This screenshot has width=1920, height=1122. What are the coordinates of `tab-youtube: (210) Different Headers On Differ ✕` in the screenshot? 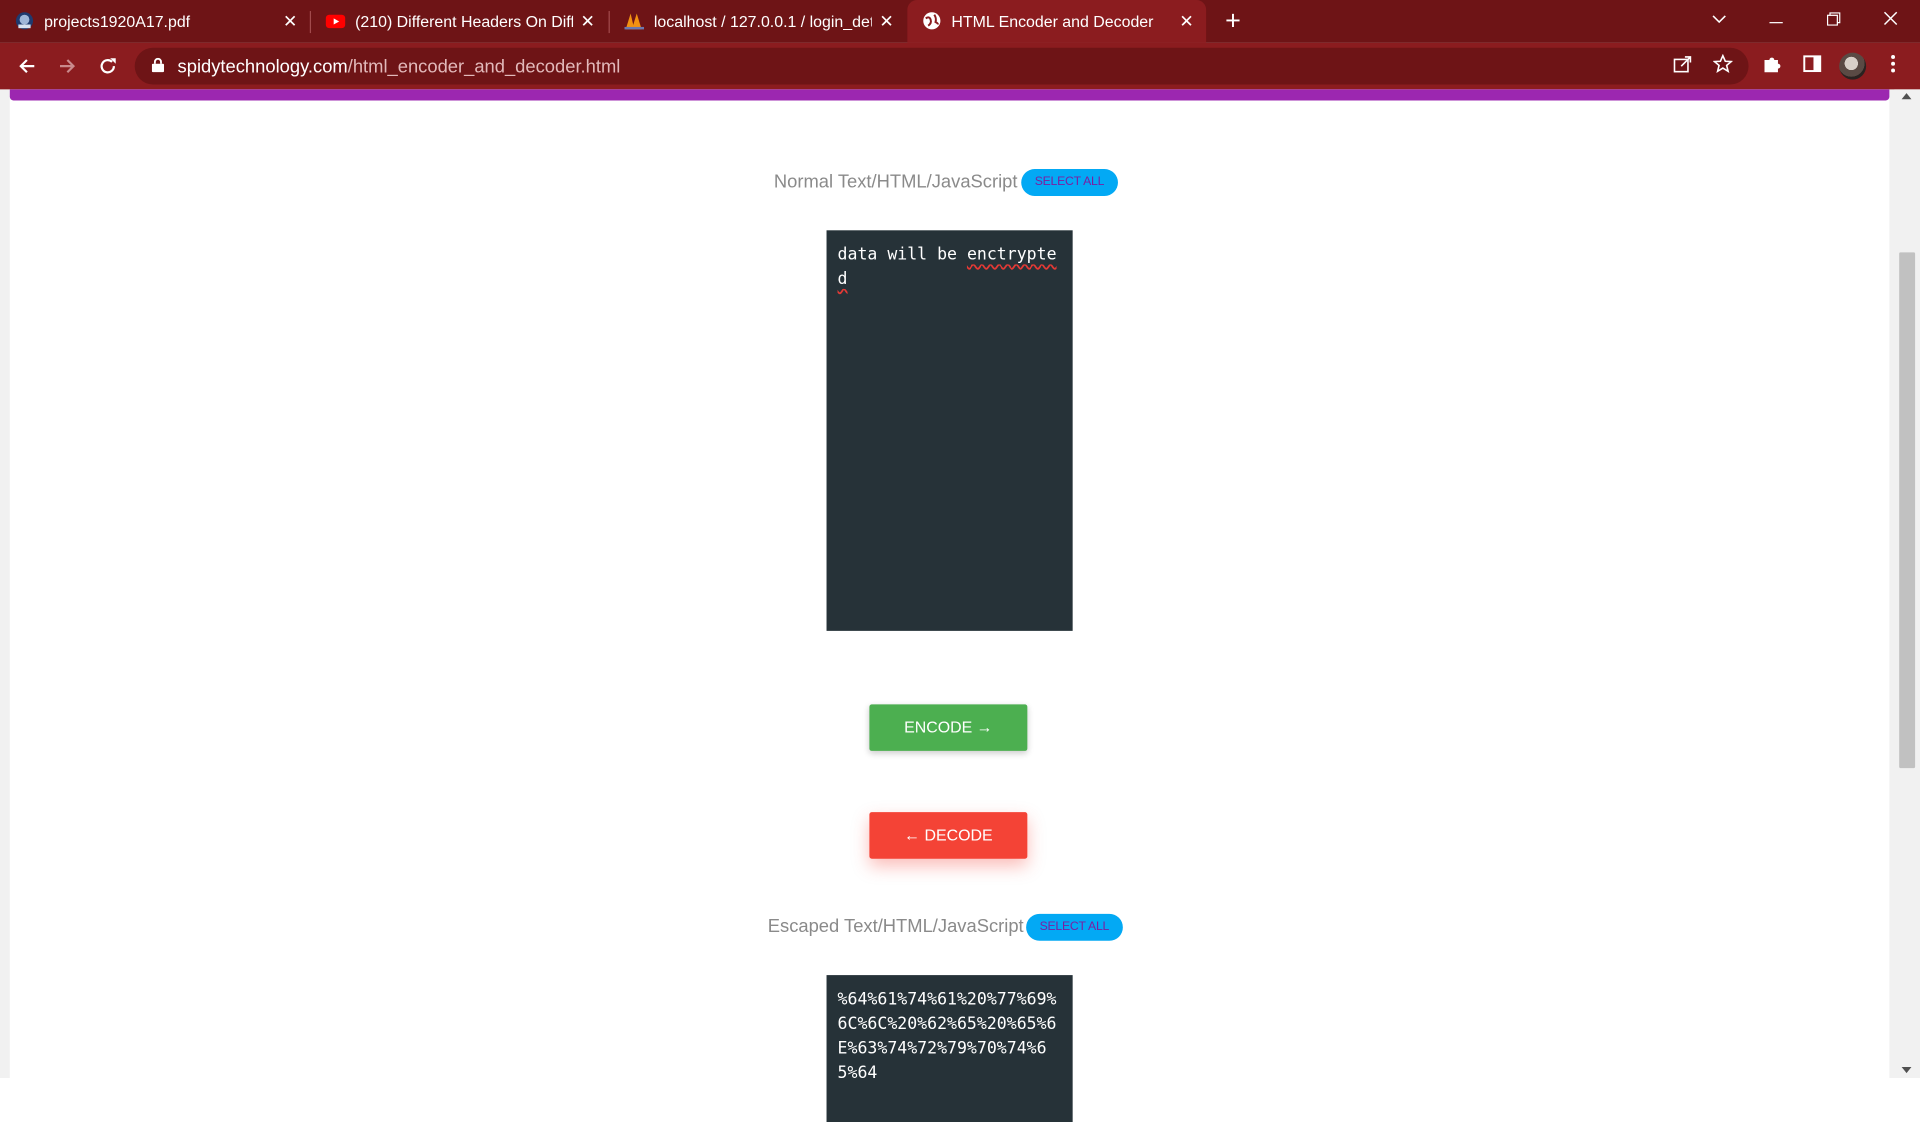 It's located at (459, 21).